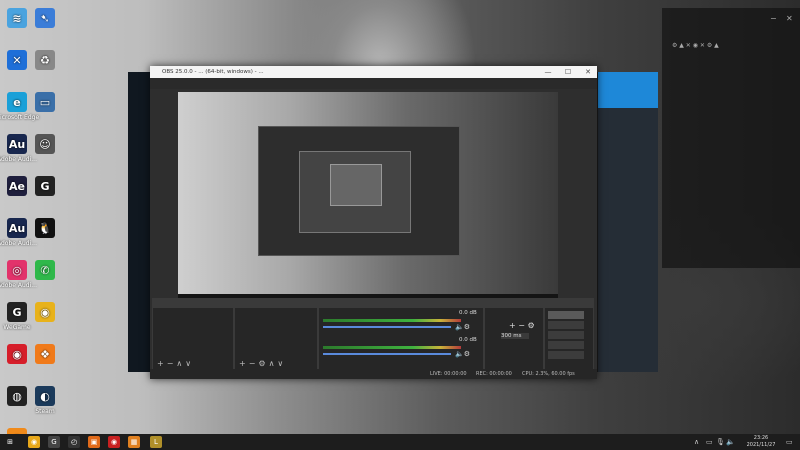  I want to click on notification-icon: ▭, so click(789, 442).